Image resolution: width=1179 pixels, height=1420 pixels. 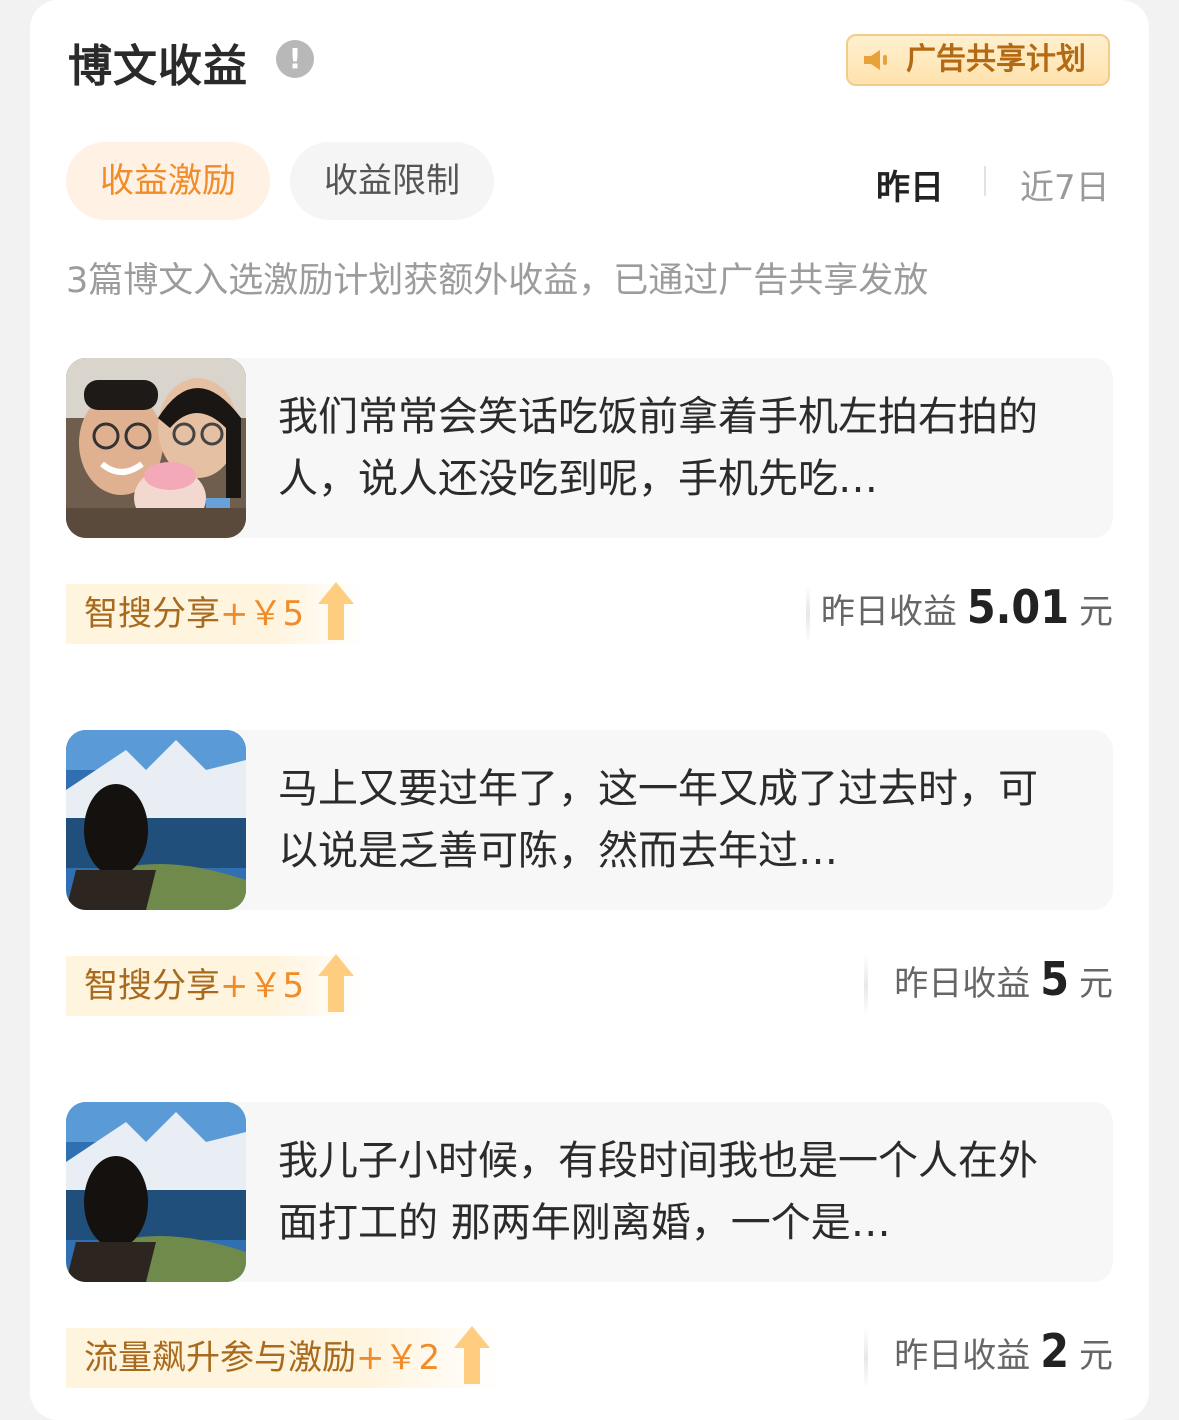 What do you see at coordinates (996, 59) in the screenshot?
I see `ad-share-plan-label: 广告共享计划` at bounding box center [996, 59].